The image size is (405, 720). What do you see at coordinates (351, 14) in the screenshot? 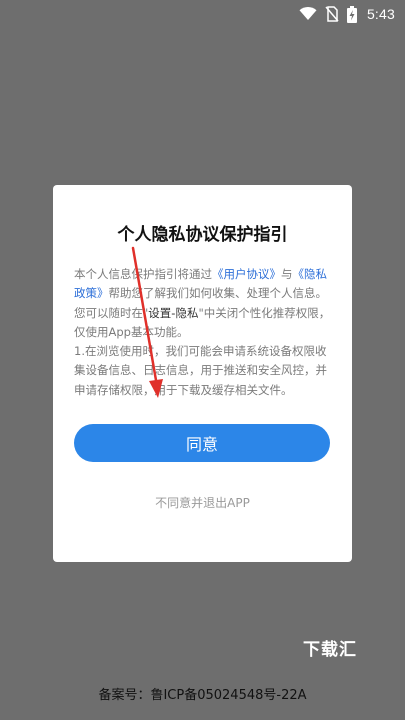
I see `battery-charging-icon` at bounding box center [351, 14].